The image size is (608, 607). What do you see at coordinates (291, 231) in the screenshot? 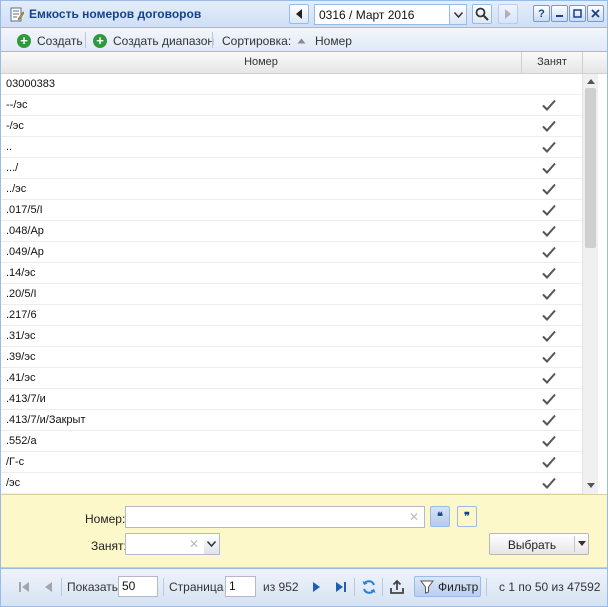
I see `table-row: .048/Ар` at bounding box center [291, 231].